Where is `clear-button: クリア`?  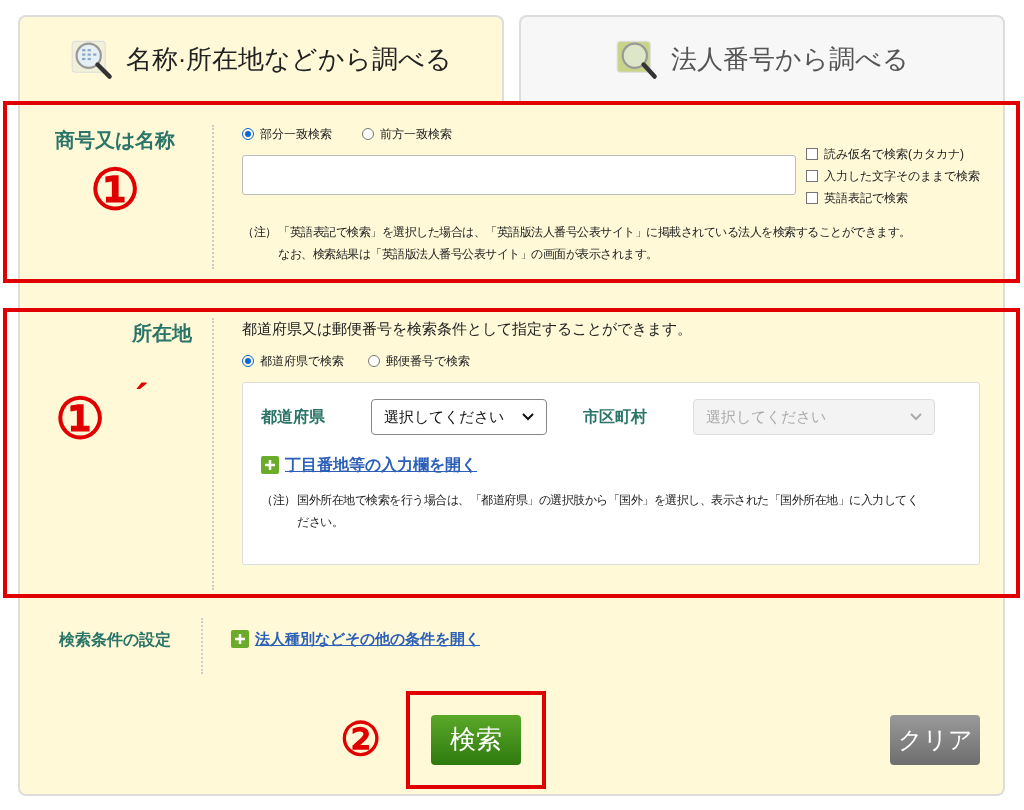 clear-button: クリア is located at coordinates (935, 739).